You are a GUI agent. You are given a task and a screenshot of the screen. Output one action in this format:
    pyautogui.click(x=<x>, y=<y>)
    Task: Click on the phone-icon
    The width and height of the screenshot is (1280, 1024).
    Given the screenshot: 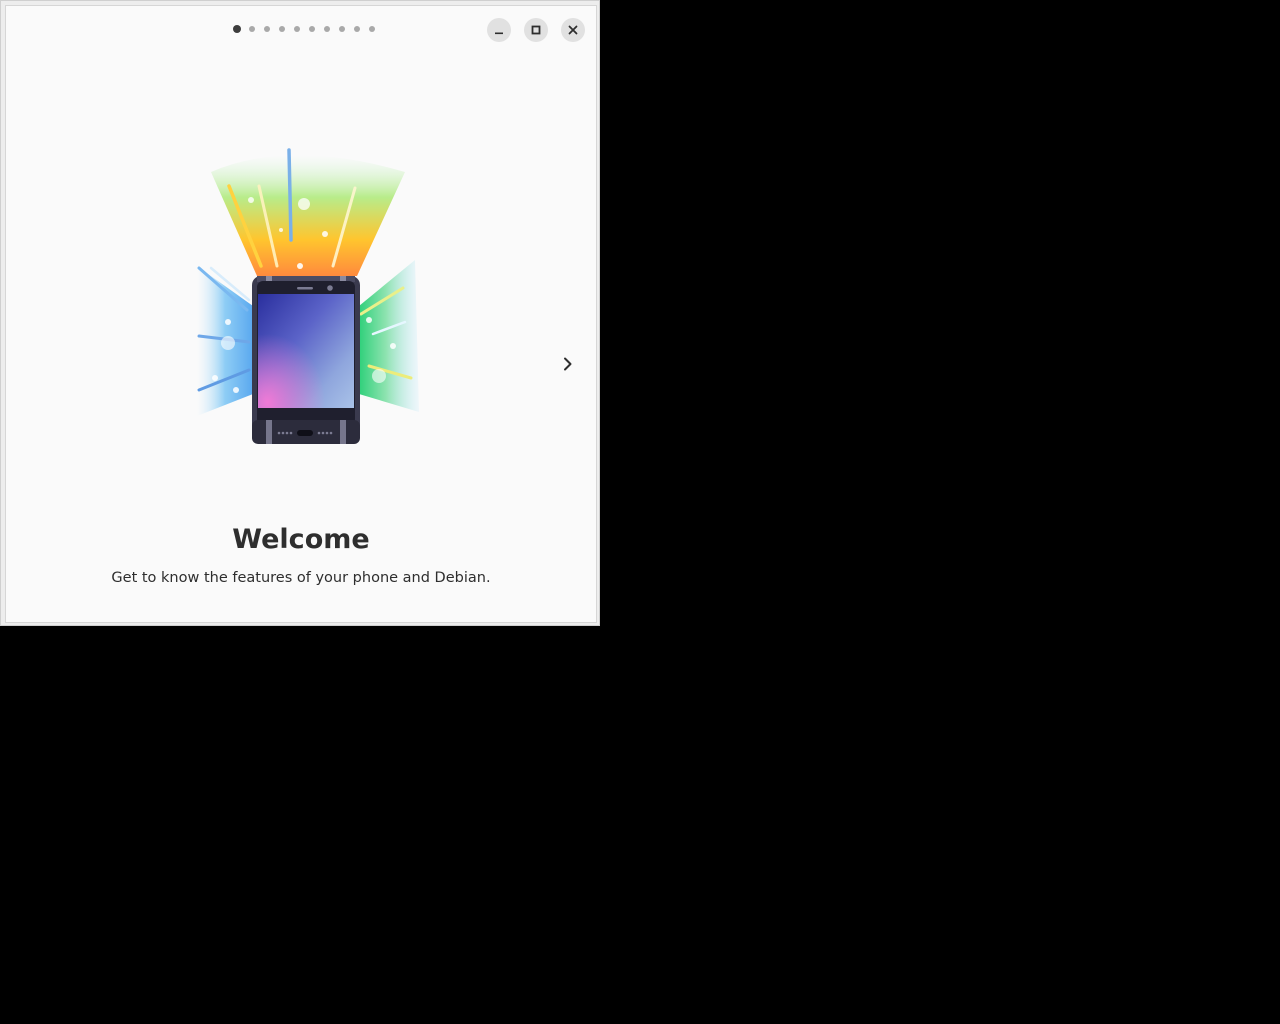 What is the action you would take?
    pyautogui.click(x=306, y=360)
    